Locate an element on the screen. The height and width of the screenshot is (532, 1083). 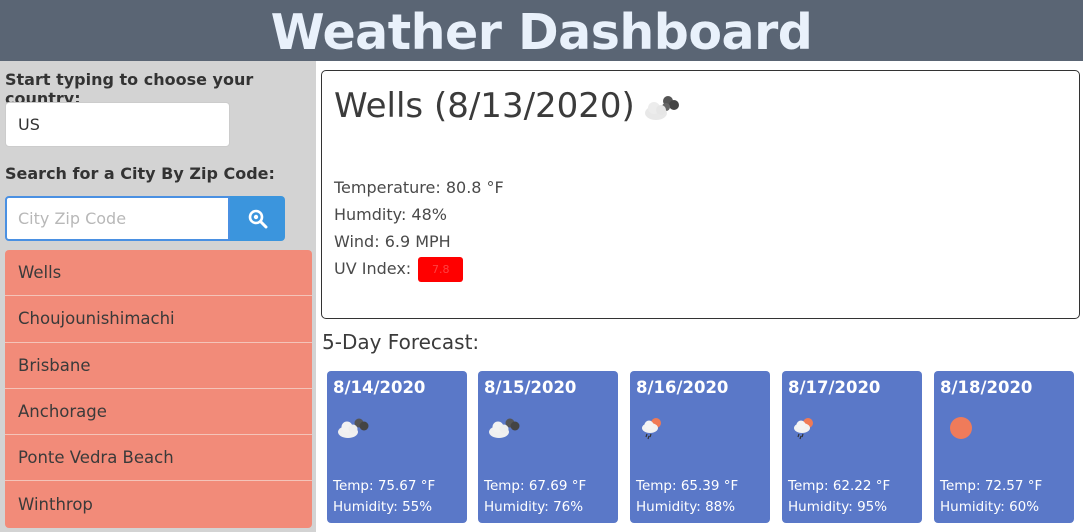
forecast-humidity: Humidity: 55% is located at coordinates (383, 507).